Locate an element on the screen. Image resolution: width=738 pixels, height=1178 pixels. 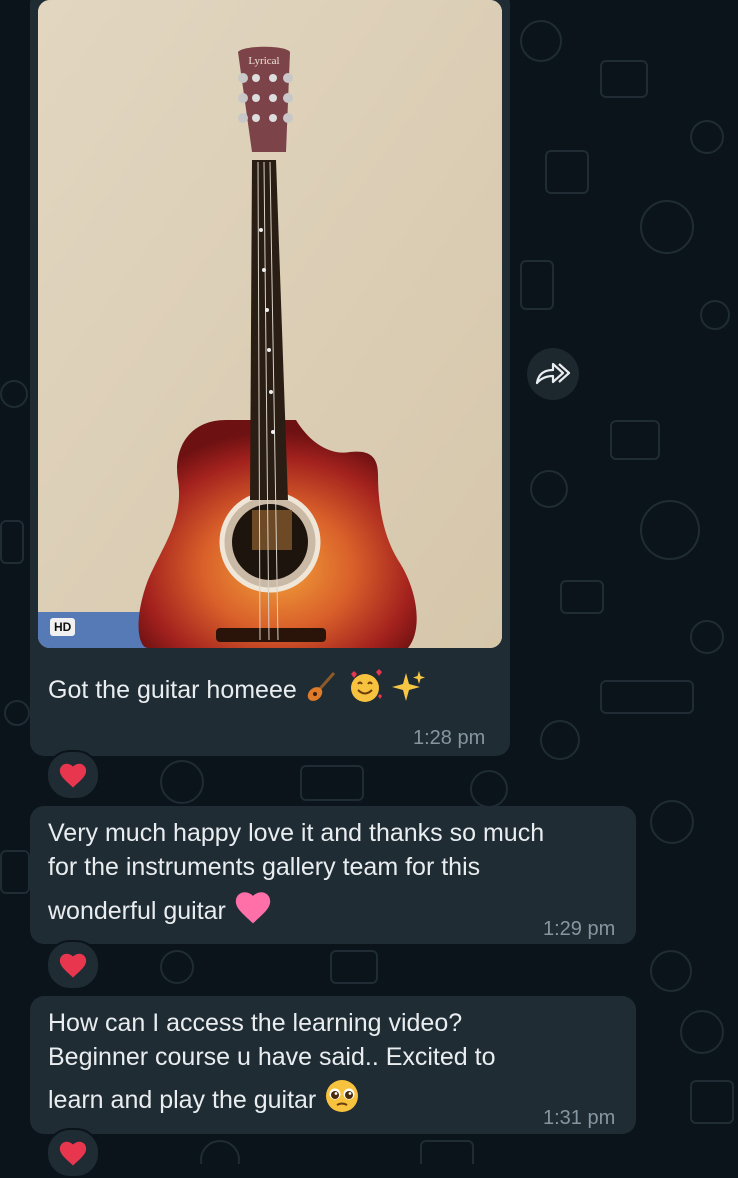
hd-badge: HD is located at coordinates (63, 627).